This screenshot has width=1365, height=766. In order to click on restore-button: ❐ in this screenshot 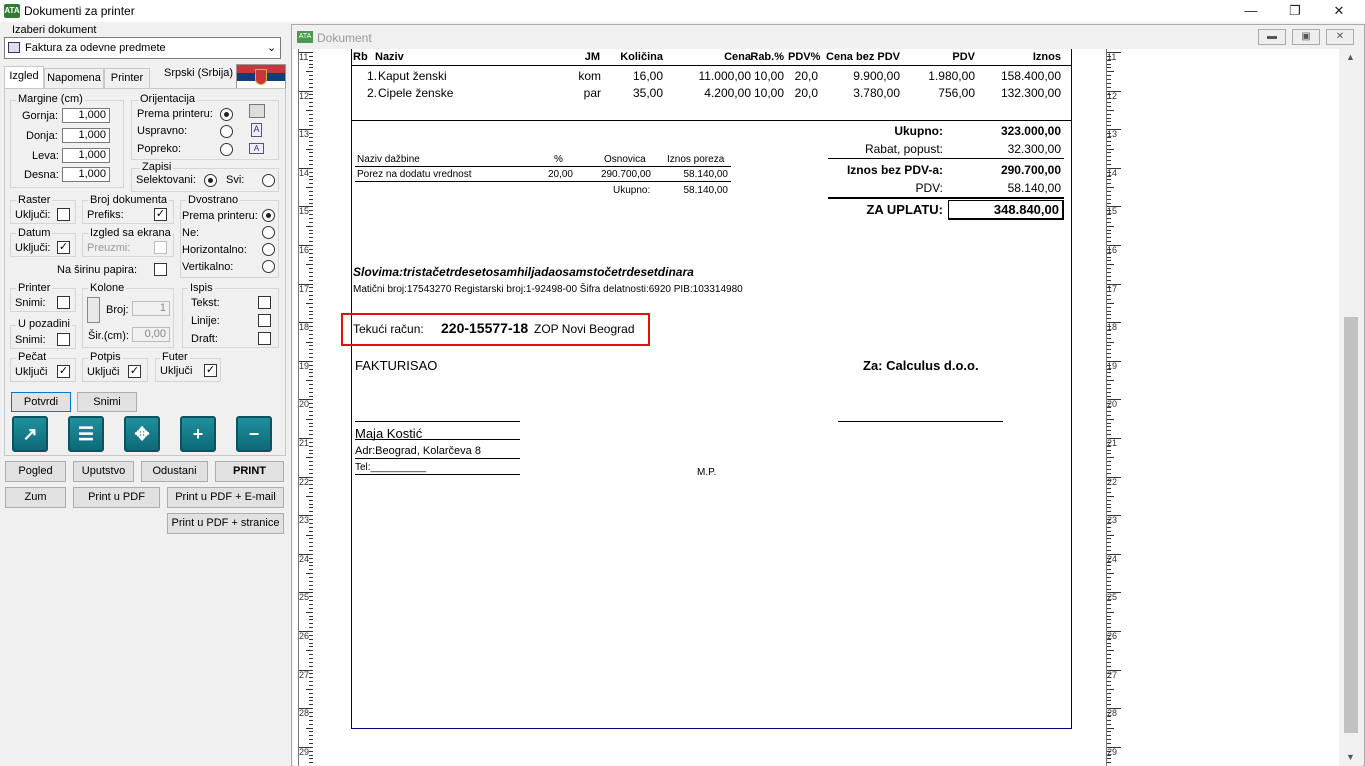, I will do `click(1295, 11)`.